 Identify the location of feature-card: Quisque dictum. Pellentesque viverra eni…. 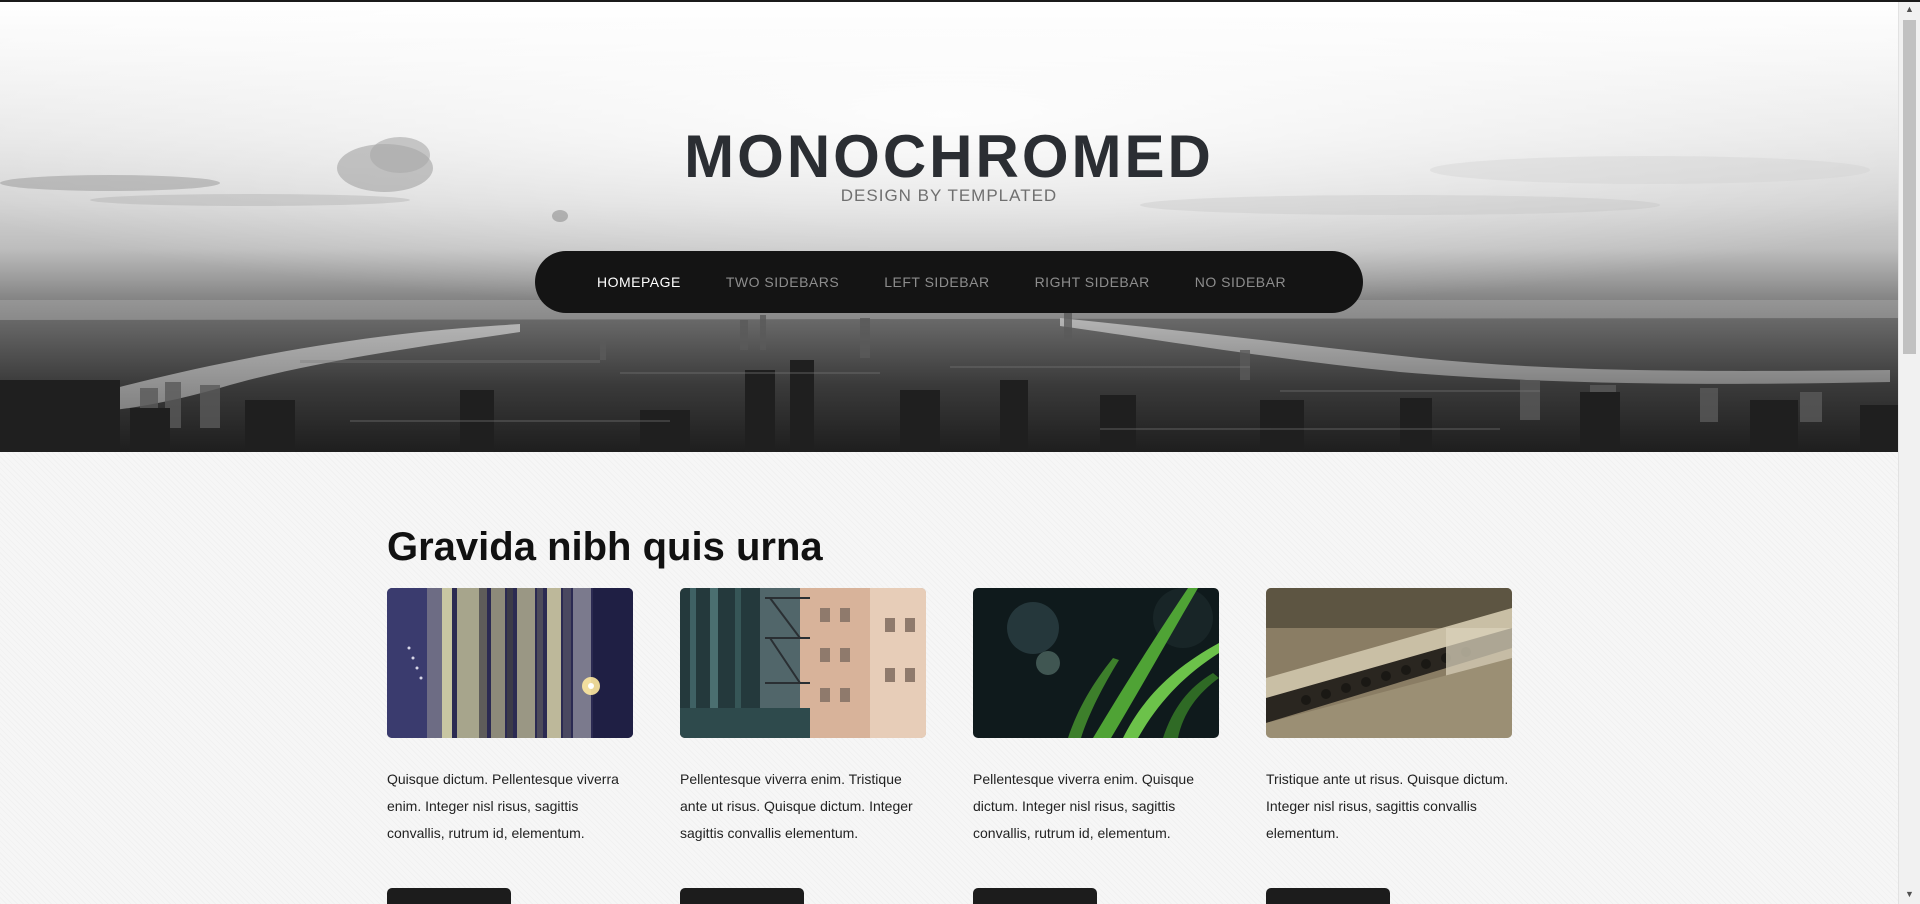
(510, 717).